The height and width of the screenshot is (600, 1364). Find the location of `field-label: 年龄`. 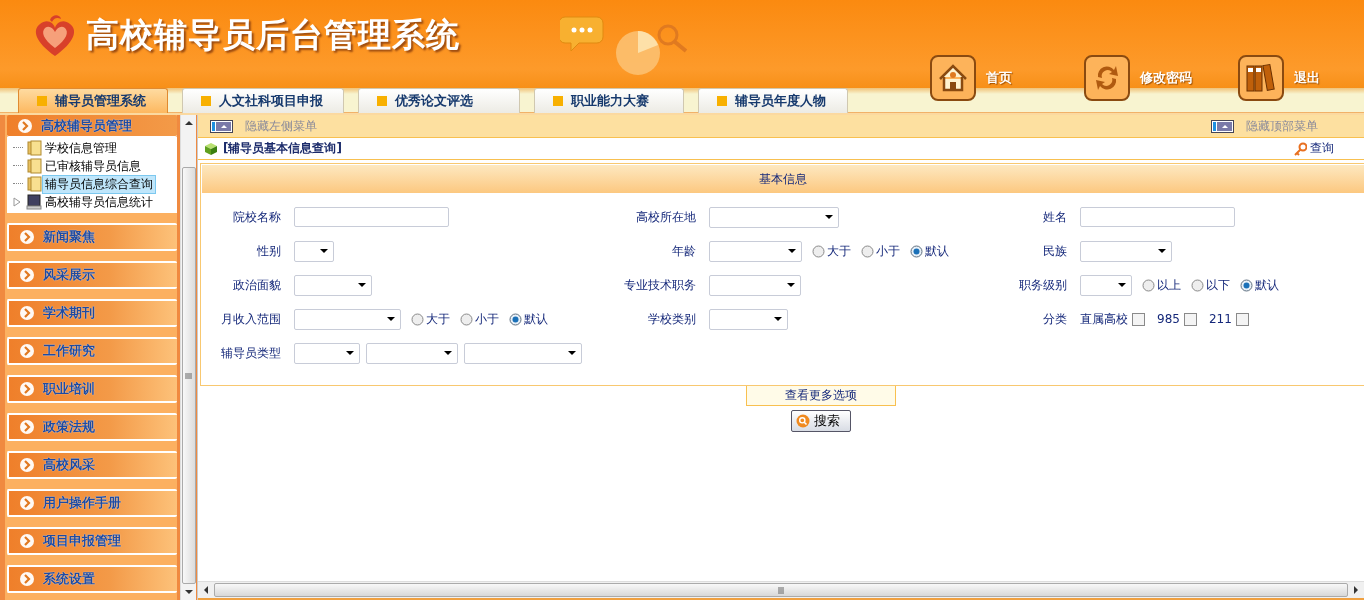

field-label: 年龄 is located at coordinates (684, 251).